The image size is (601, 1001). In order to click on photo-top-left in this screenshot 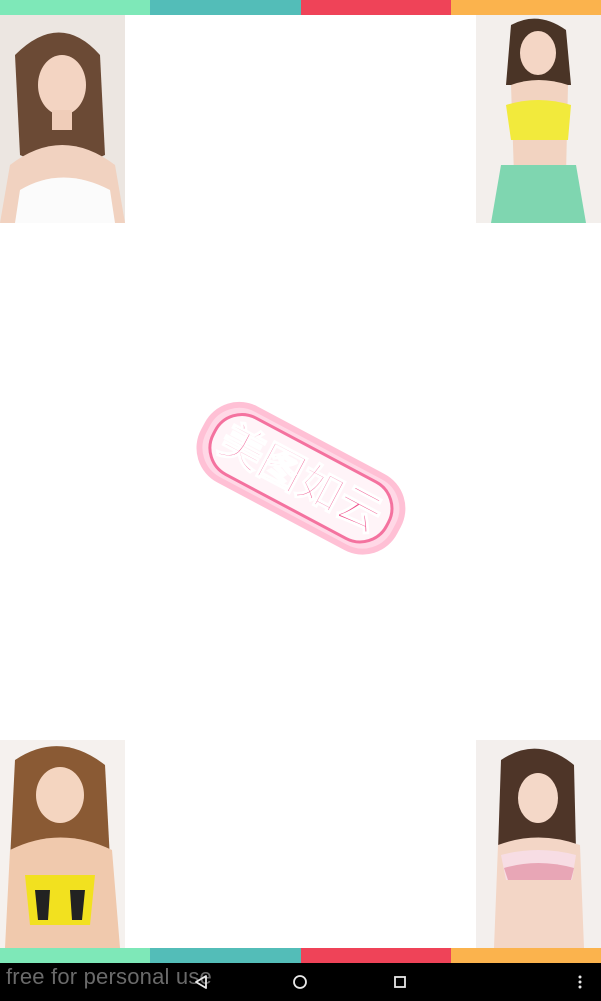, I will do `click(62, 119)`.